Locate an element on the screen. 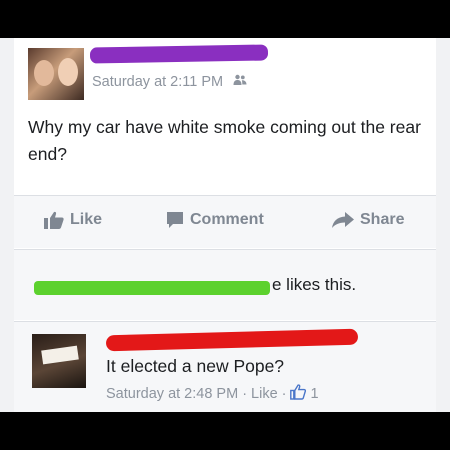 Image resolution: width=450 pixels, height=450 pixels. redacted-commenter-name is located at coordinates (232, 340).